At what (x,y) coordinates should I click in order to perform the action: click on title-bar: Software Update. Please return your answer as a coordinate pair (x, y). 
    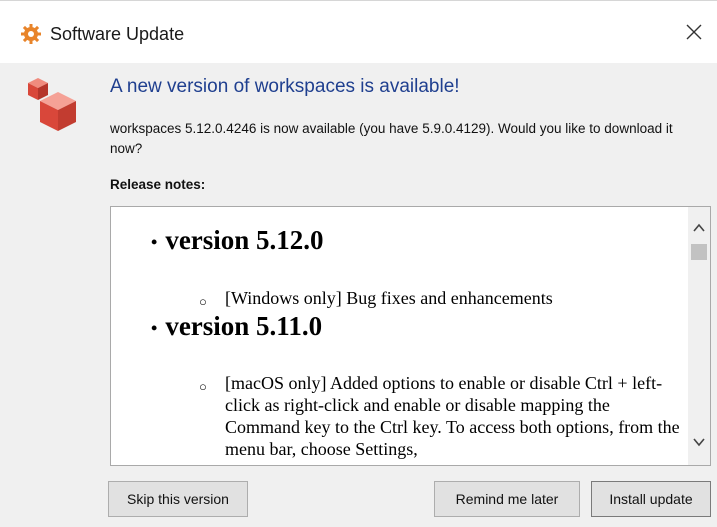
    Looking at the image, I should click on (358, 32).